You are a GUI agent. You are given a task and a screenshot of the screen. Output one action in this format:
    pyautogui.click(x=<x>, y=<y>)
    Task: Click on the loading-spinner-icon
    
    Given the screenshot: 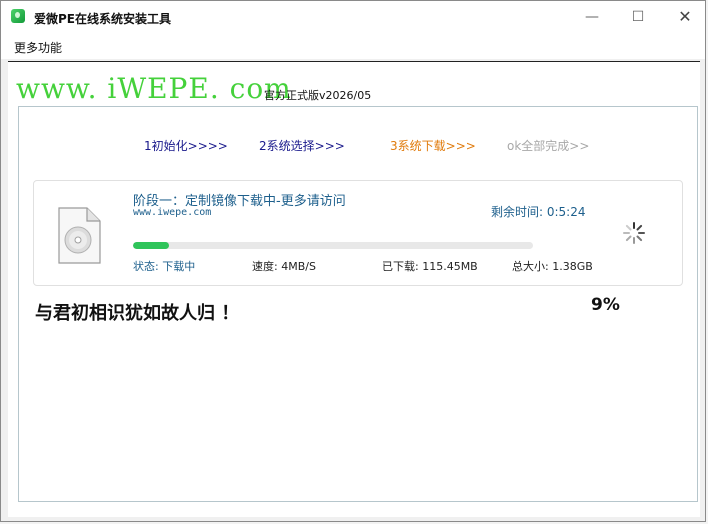 What is the action you would take?
    pyautogui.click(x=634, y=233)
    